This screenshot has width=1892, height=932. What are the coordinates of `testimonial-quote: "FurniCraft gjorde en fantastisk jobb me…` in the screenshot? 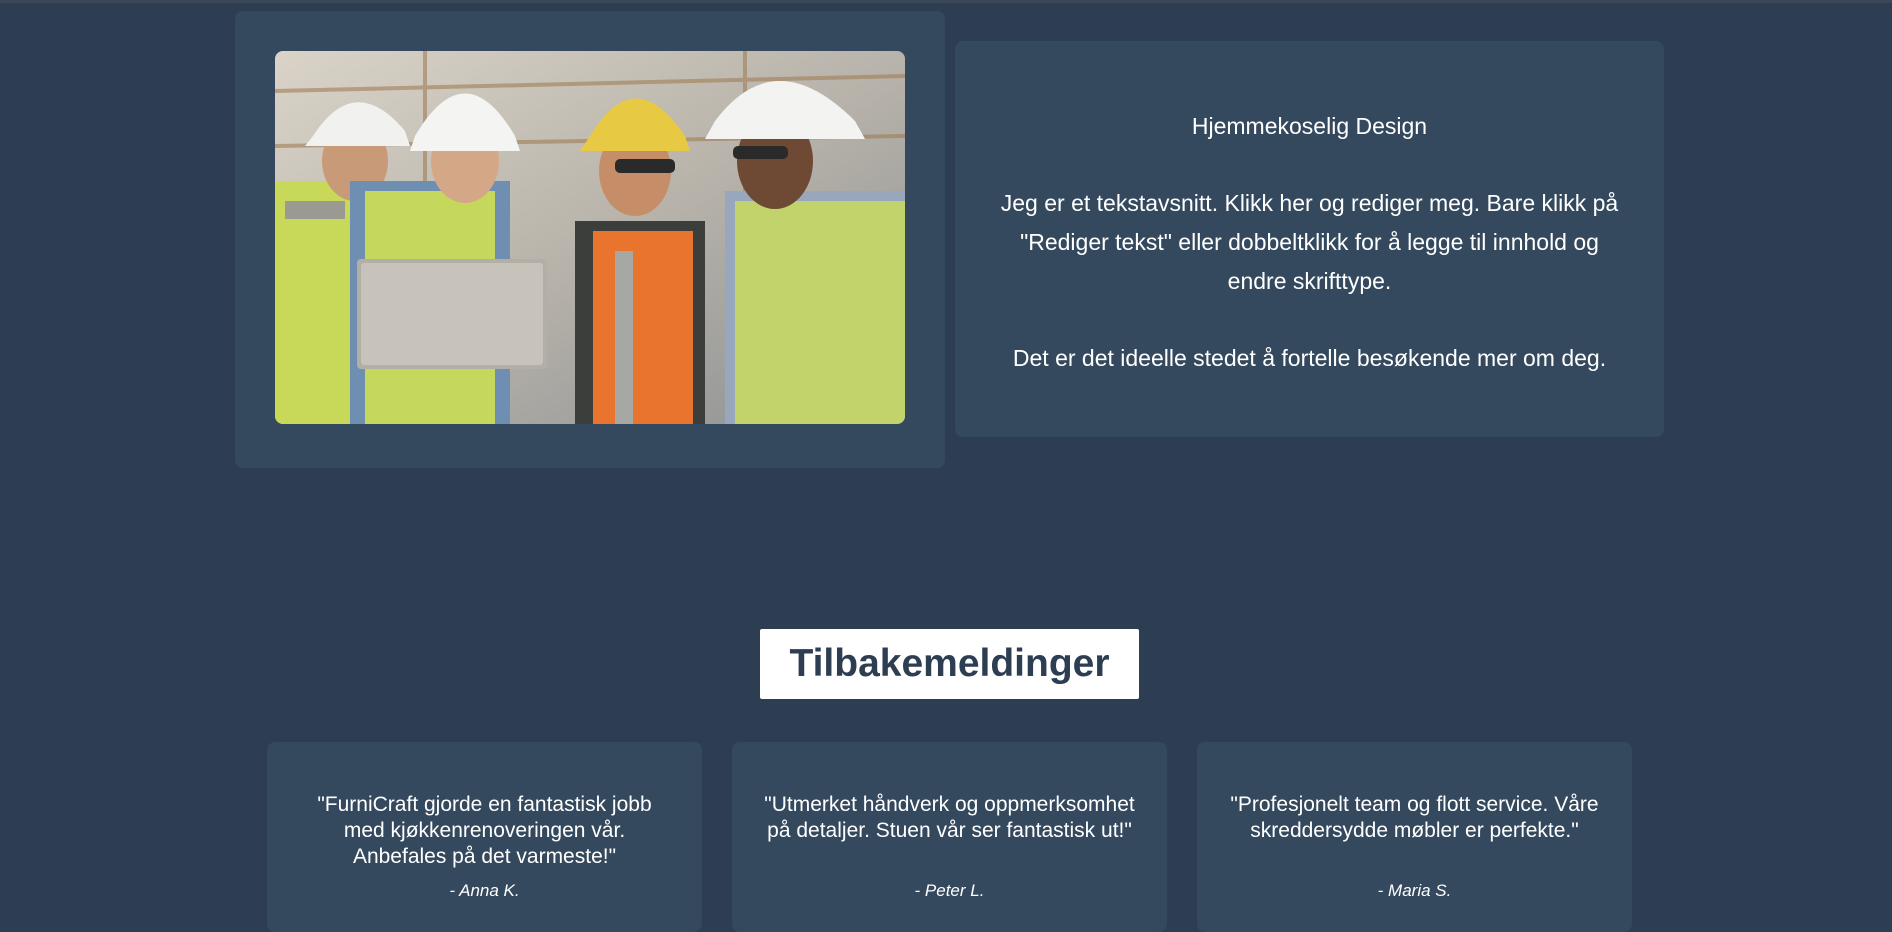 It's located at (484, 830).